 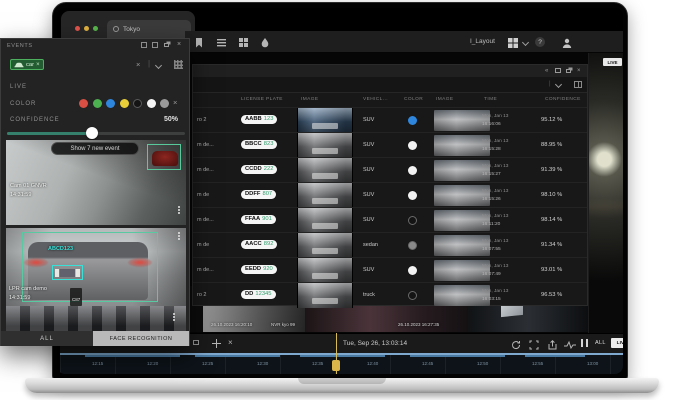 What do you see at coordinates (495, 170) in the screenshot?
I see `time-cell: Mon, Jan 13 16:15:27` at bounding box center [495, 170].